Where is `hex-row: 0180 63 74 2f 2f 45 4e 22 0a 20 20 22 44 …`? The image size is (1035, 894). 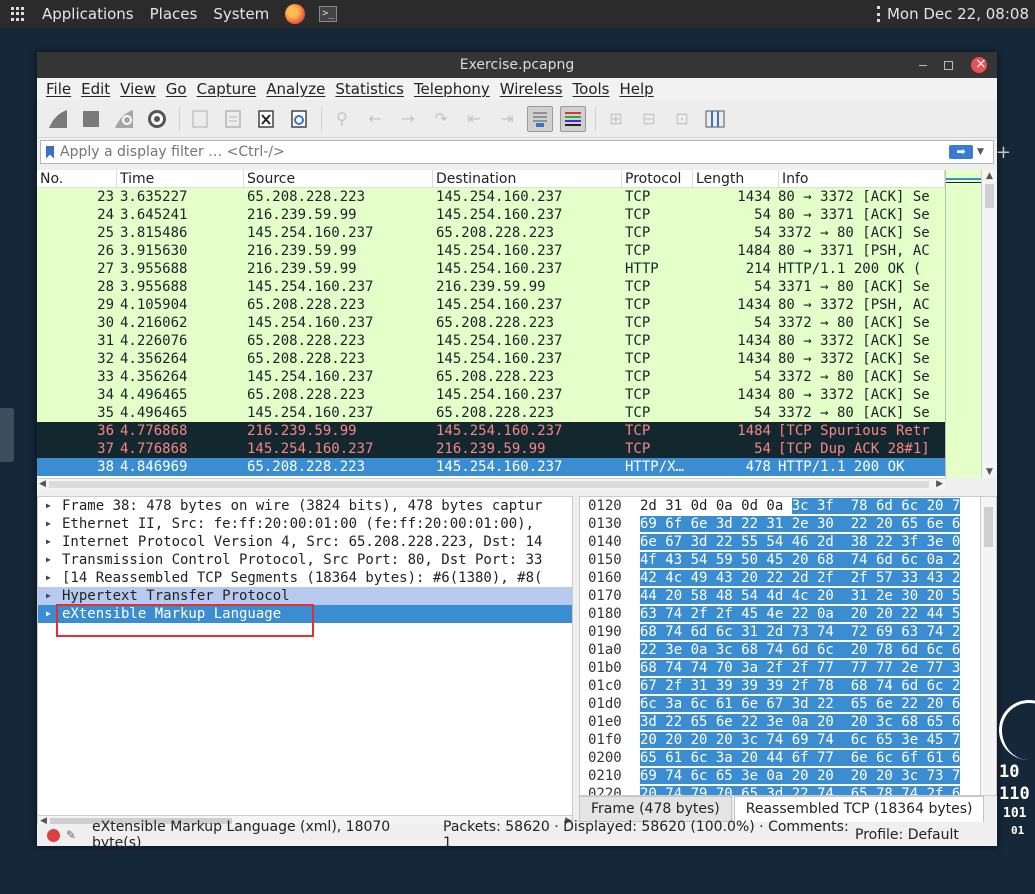 hex-row: 0180 63 74 2f 2f 45 4e 22 0a 20 20 22 44 … is located at coordinates (788, 614).